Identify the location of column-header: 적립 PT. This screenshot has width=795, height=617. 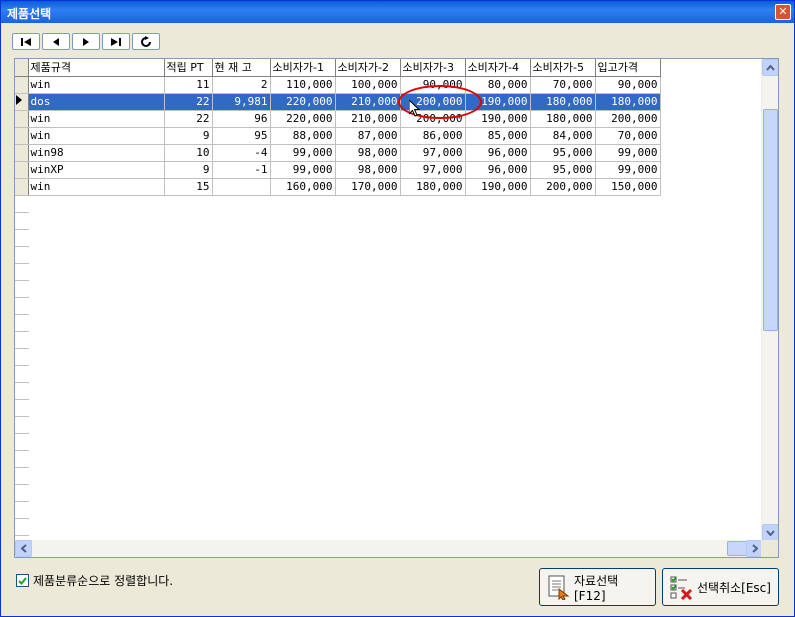
(188, 68).